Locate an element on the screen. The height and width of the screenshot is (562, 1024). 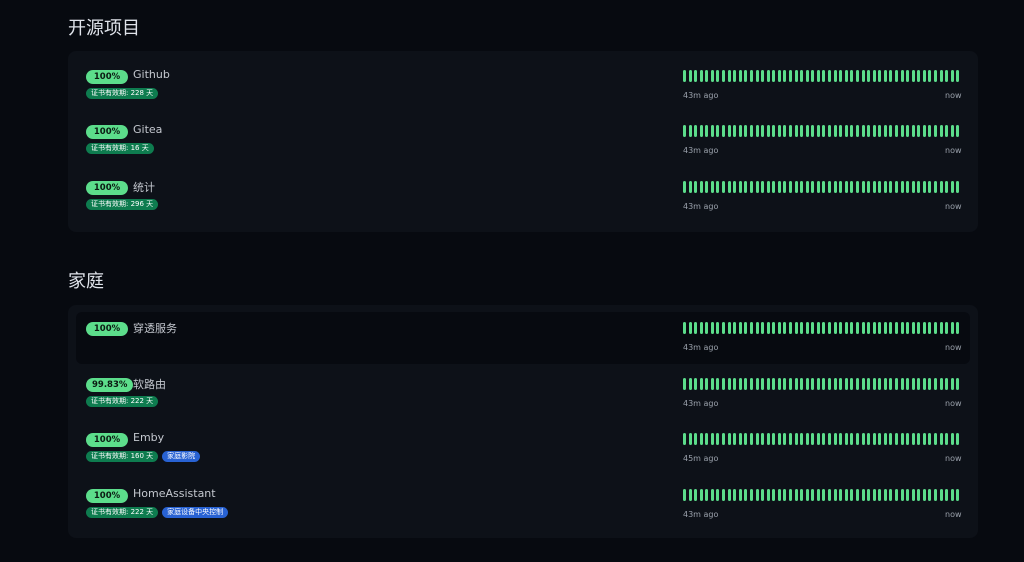
monitor-item: 100% 穿透服务 43m ago now is located at coordinates (523, 338).